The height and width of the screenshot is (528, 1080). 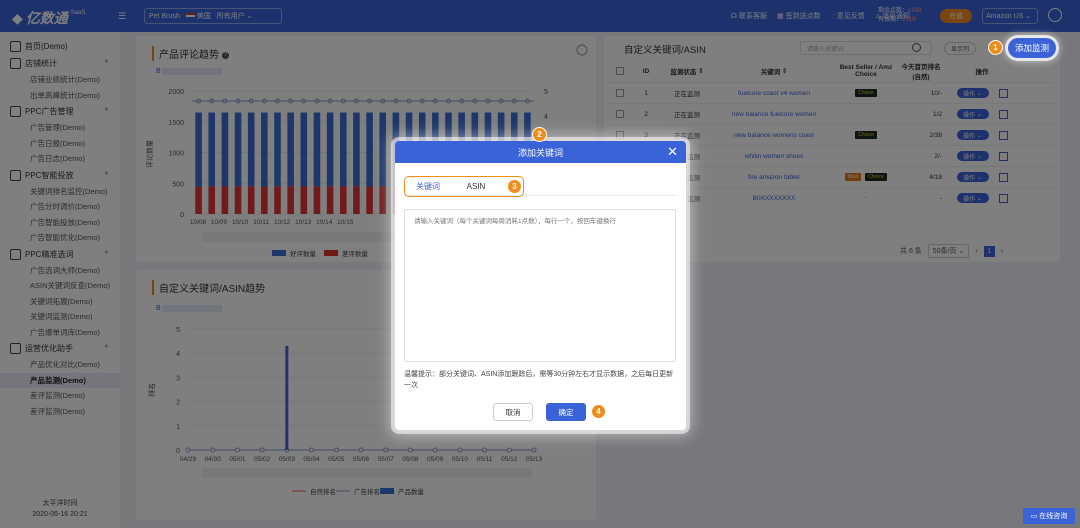 I want to click on online-consult-button: ▭ 在线咨询, so click(x=1049, y=516).